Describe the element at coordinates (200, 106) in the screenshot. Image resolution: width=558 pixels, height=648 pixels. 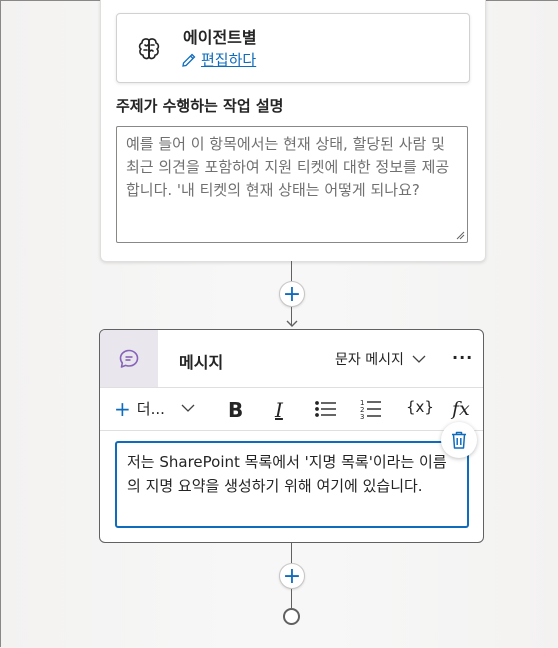
I see `description-label: 주제가 수행하는 작업 설명` at that location.